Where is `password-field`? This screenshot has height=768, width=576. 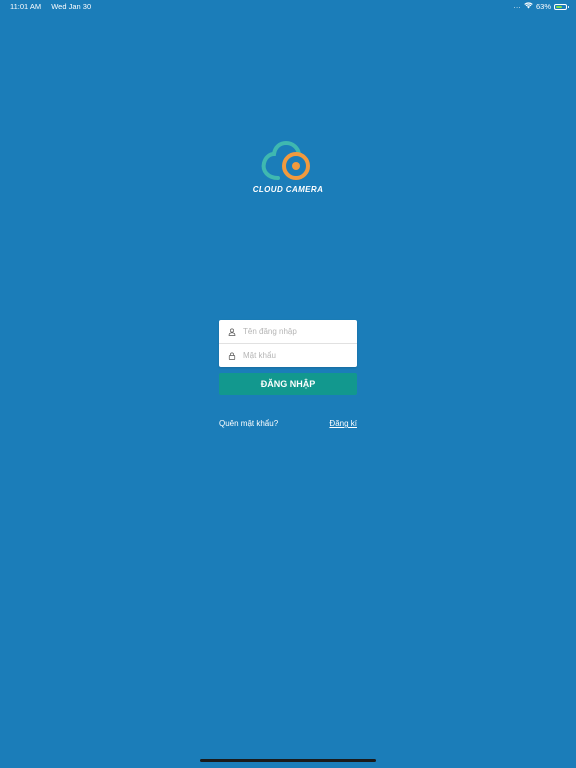 password-field is located at coordinates (288, 355).